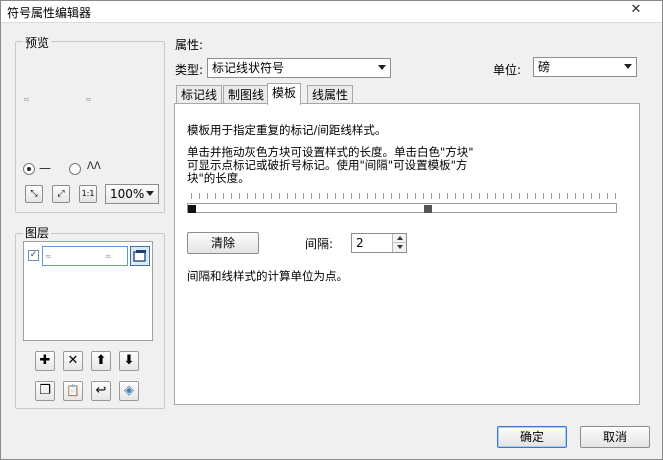 The image size is (663, 460). I want to click on ok-button-label: 确定, so click(531, 437).